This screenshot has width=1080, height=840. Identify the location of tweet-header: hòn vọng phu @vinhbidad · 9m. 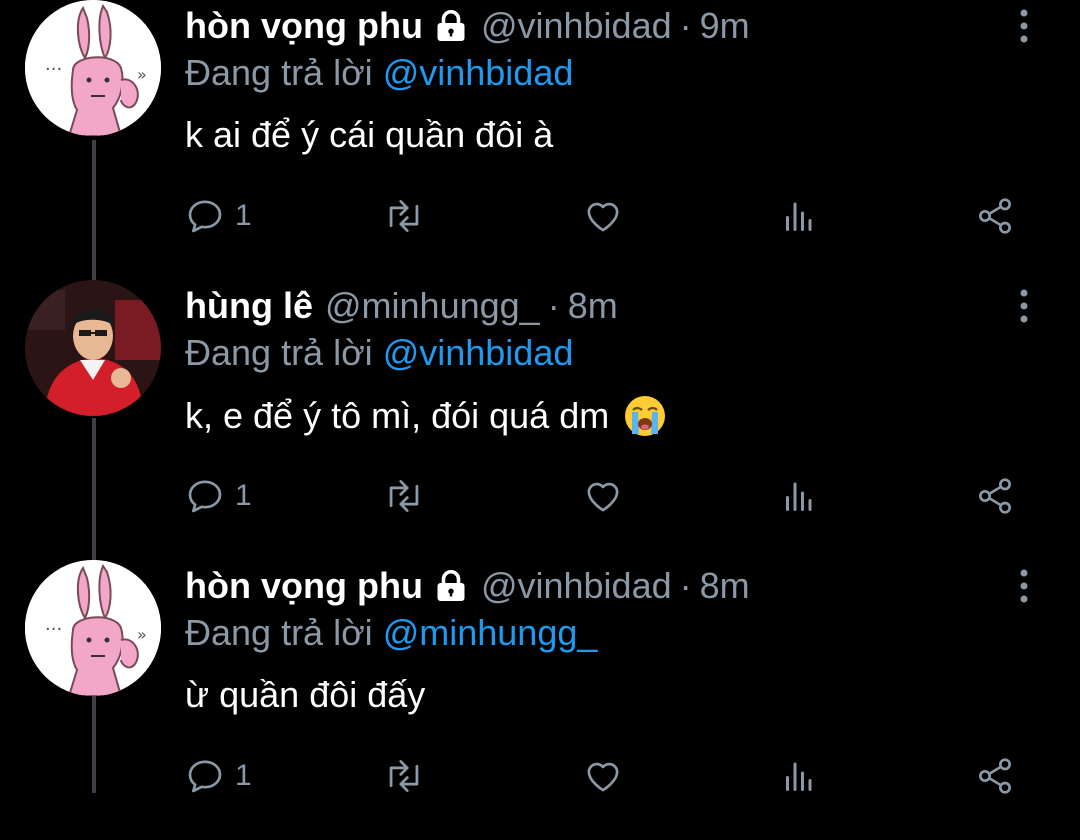
(467, 26).